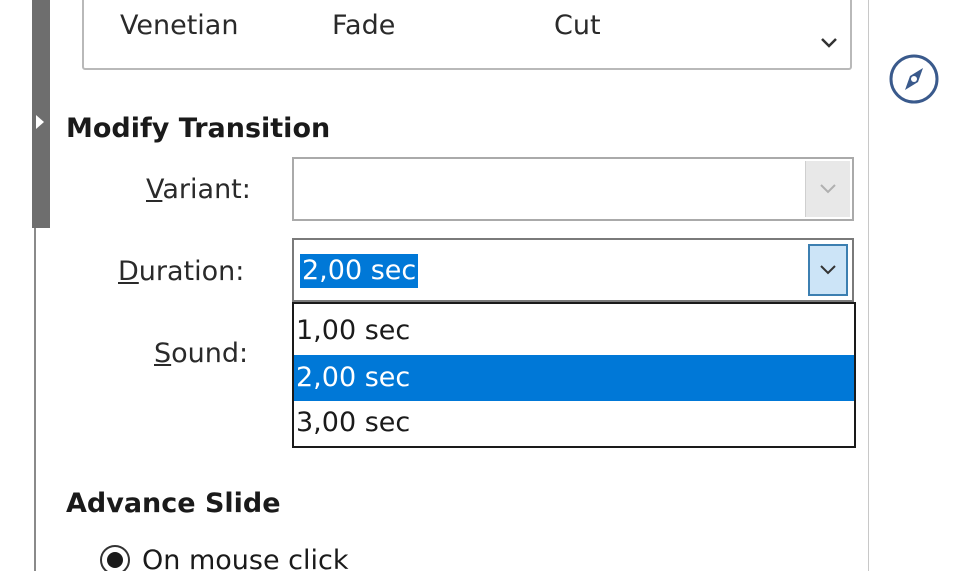 This screenshot has height=571, width=973. Describe the element at coordinates (18, 285) in the screenshot. I see `left-edge` at that location.